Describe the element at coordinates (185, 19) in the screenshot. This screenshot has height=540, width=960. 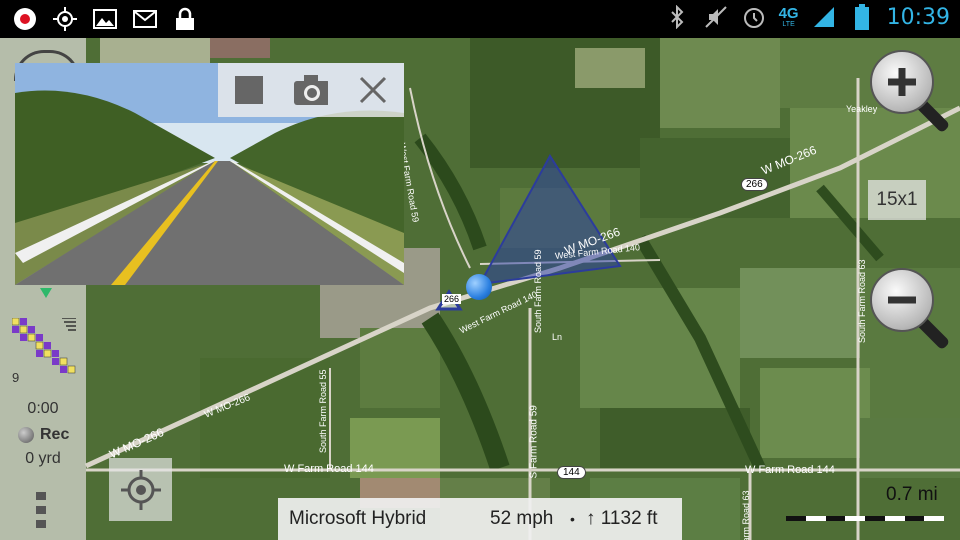
I see `lock-icon` at that location.